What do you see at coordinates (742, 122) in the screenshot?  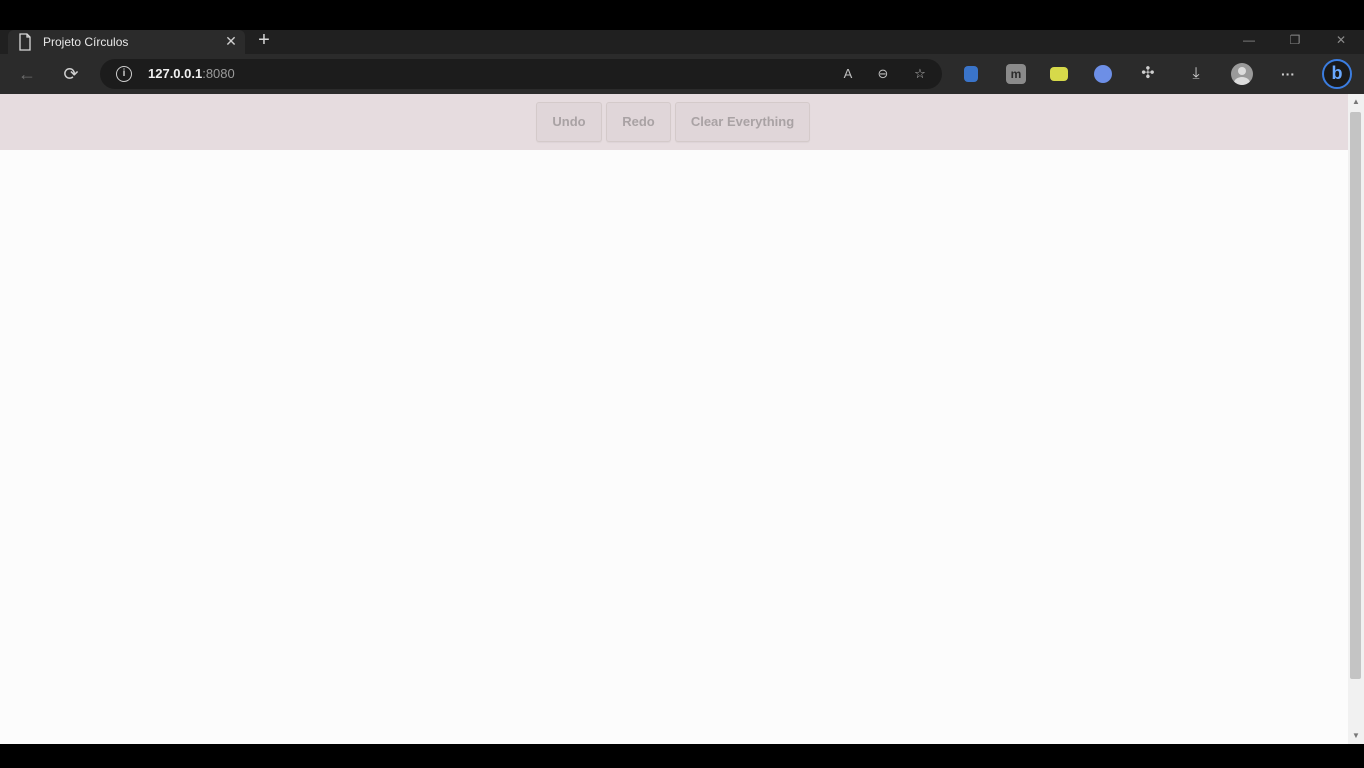 I see `clear-everything-button: Clear Everything` at bounding box center [742, 122].